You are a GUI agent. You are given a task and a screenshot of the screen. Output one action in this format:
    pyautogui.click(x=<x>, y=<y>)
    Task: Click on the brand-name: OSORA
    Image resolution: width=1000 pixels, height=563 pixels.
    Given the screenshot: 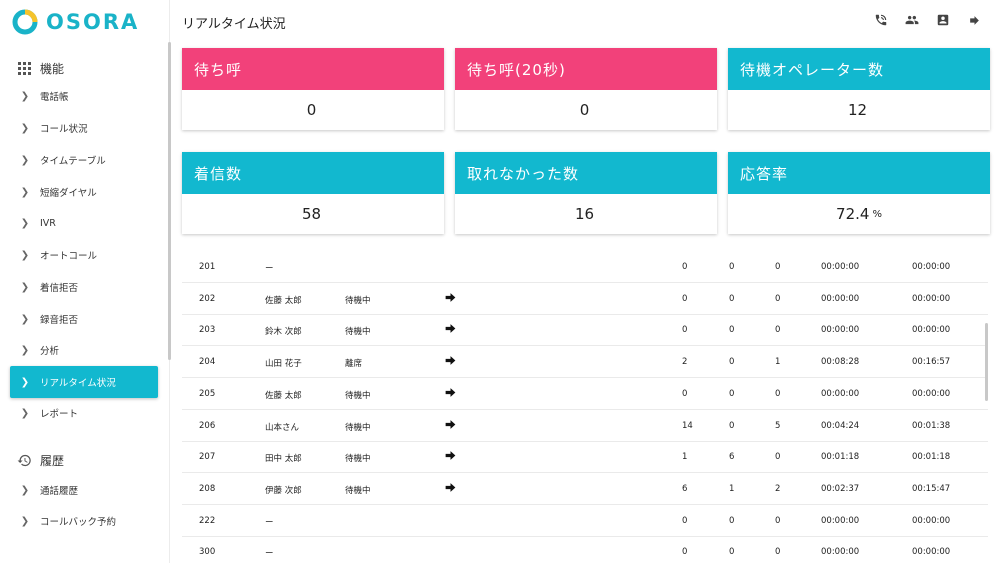 What is the action you would take?
    pyautogui.click(x=93, y=22)
    